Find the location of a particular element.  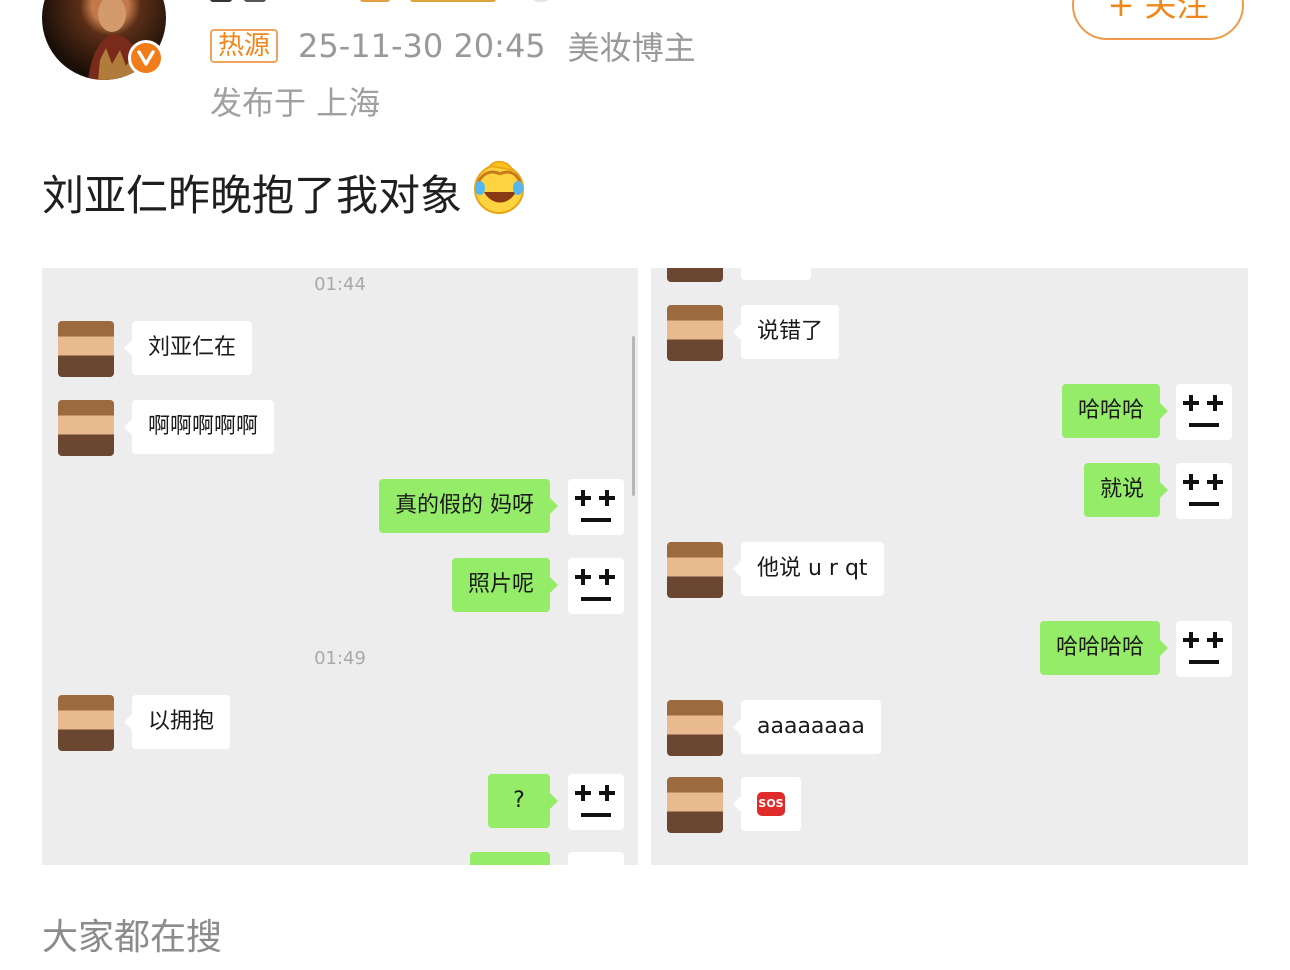

verified-badge is located at coordinates (146, 58).